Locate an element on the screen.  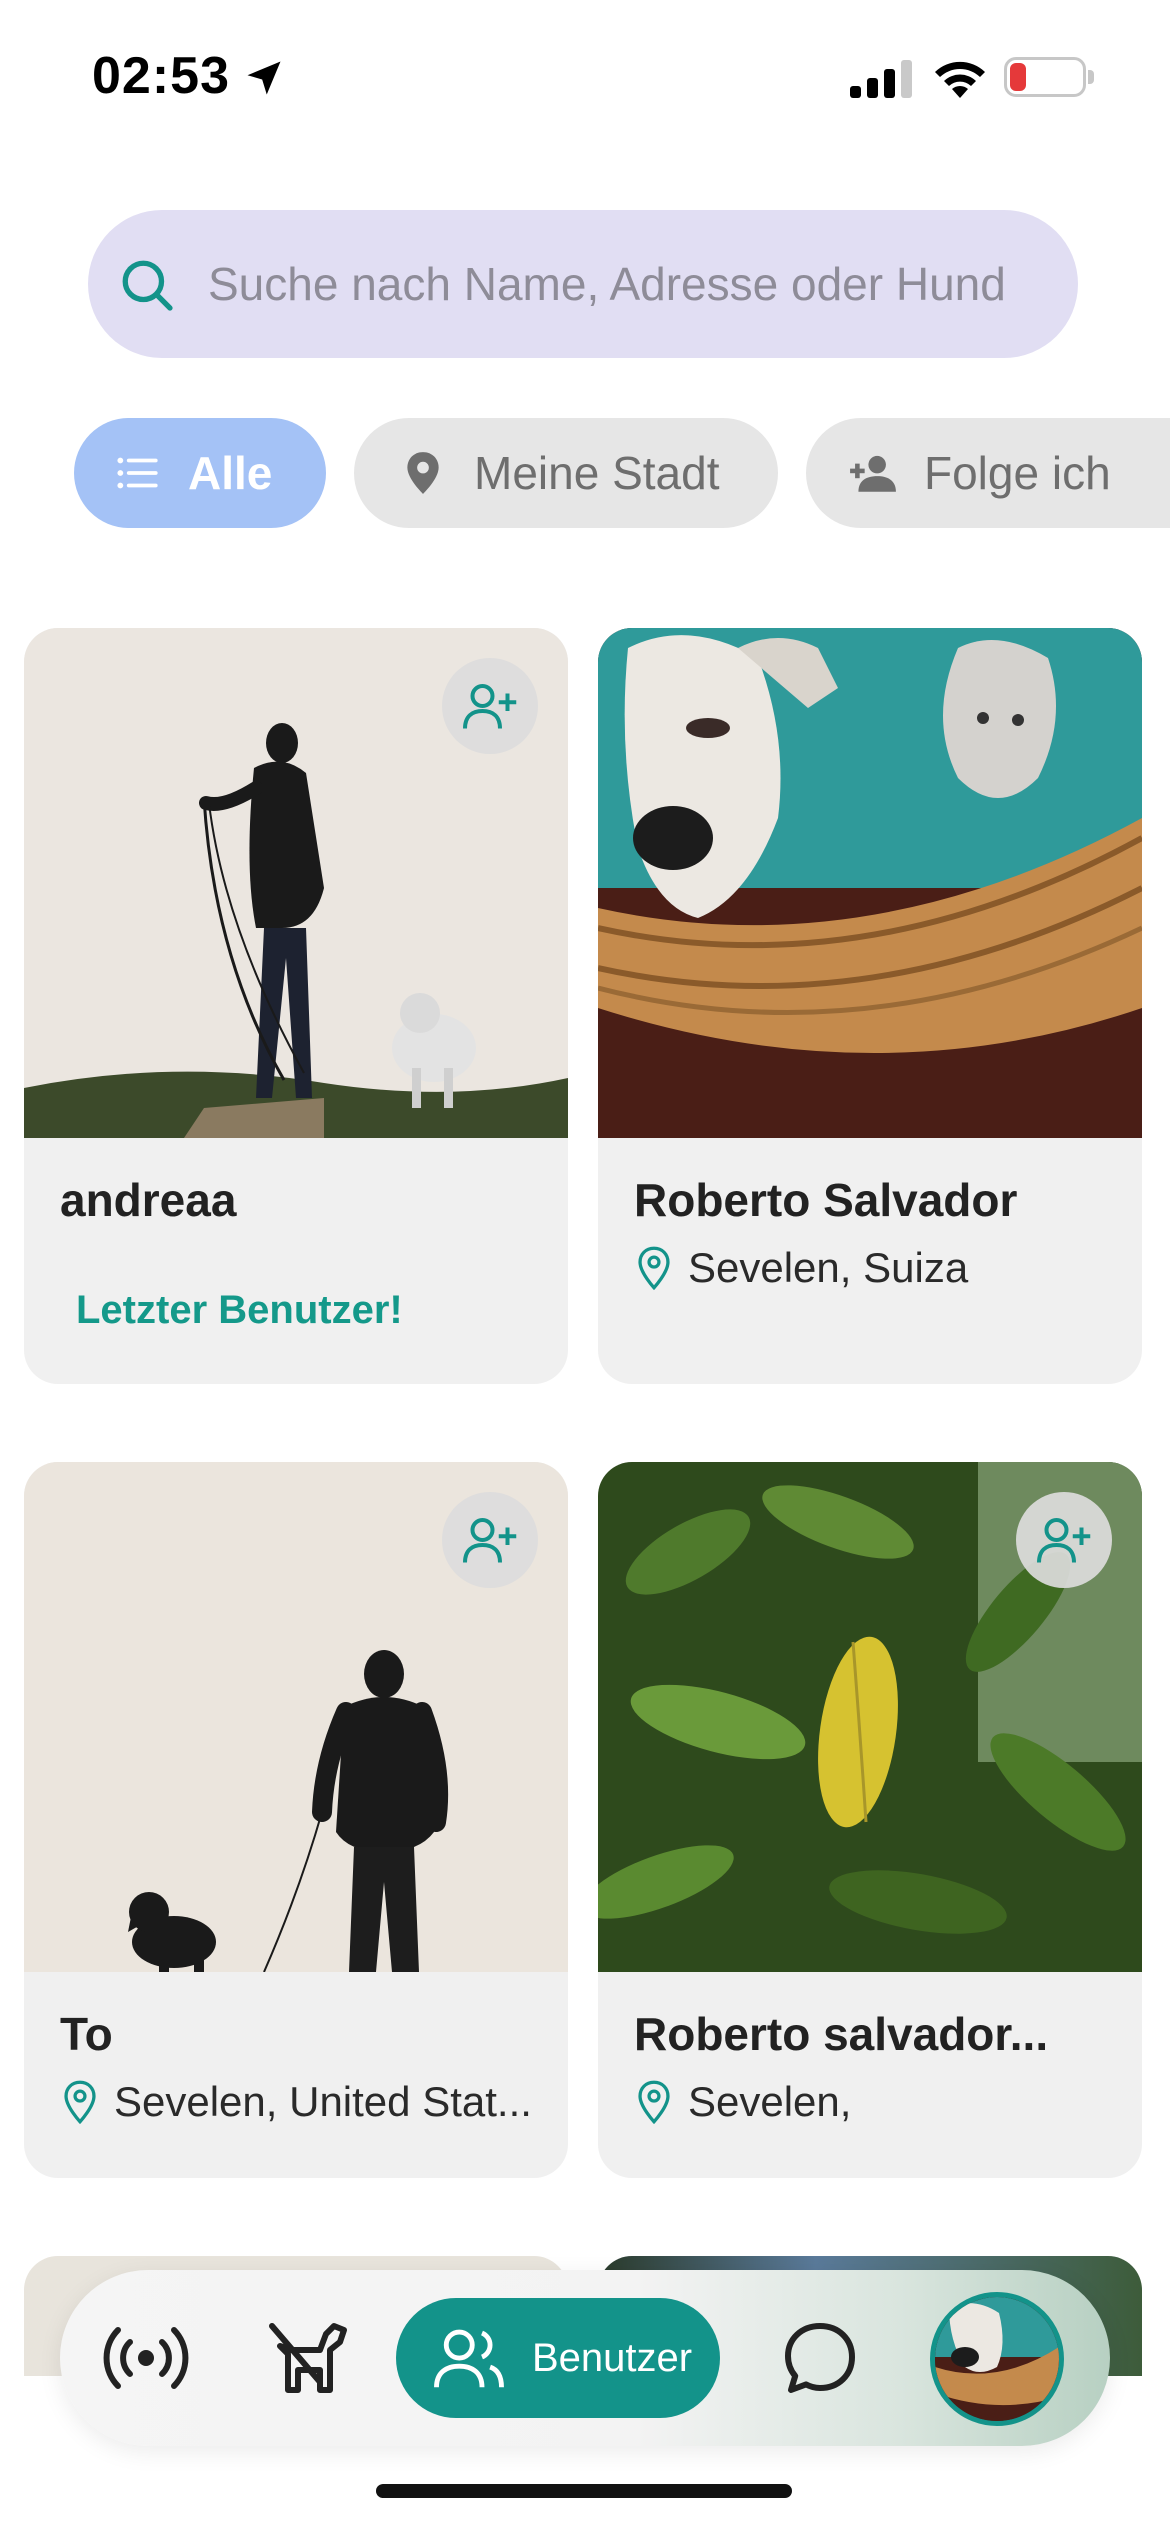
nav-users-label: Benutzer is located at coordinates (612, 2357).